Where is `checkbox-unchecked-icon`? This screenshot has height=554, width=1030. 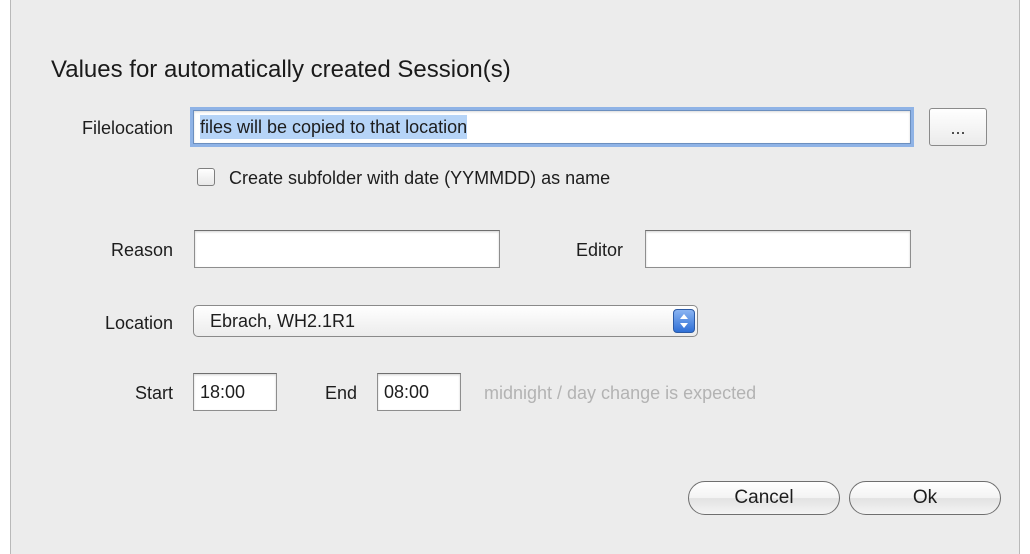 checkbox-unchecked-icon is located at coordinates (206, 177).